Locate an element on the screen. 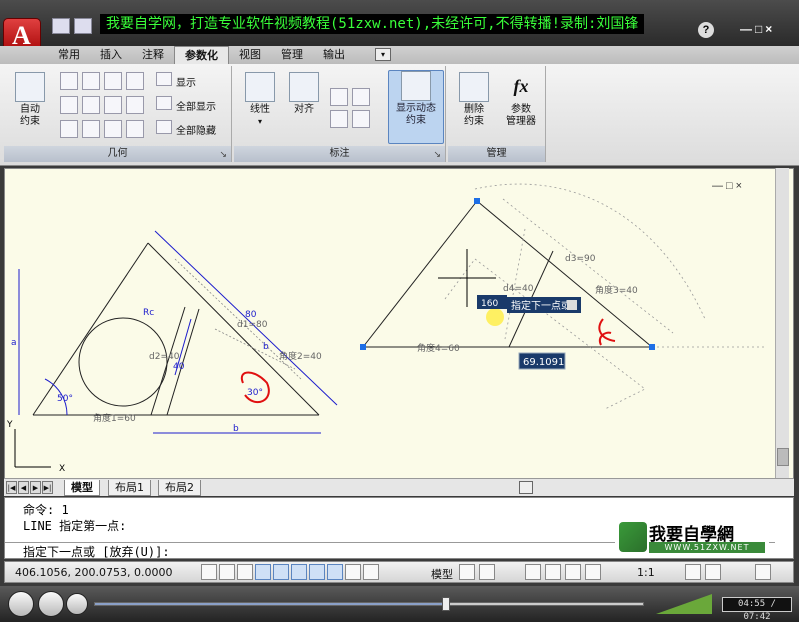 The height and width of the screenshot is (622, 799). tab-annotate: 注释 is located at coordinates (153, 55).